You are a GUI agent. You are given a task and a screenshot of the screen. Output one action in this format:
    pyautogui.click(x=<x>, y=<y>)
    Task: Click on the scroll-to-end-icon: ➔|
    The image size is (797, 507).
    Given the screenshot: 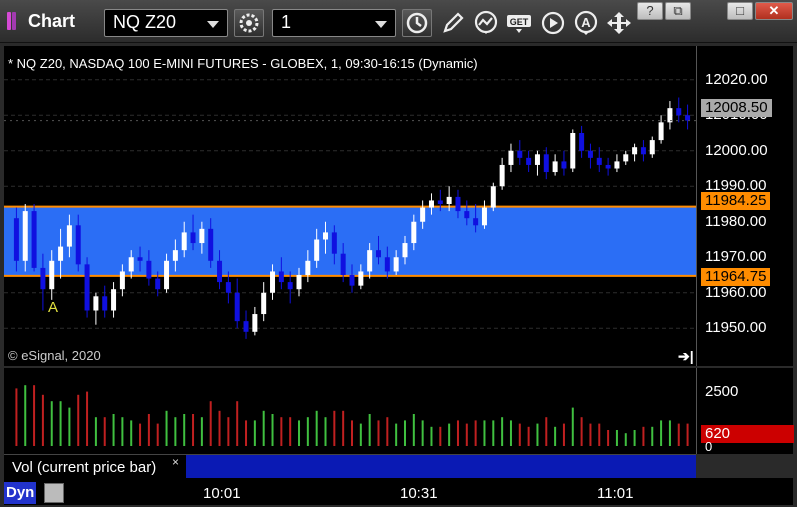 What is the action you would take?
    pyautogui.click(x=686, y=356)
    